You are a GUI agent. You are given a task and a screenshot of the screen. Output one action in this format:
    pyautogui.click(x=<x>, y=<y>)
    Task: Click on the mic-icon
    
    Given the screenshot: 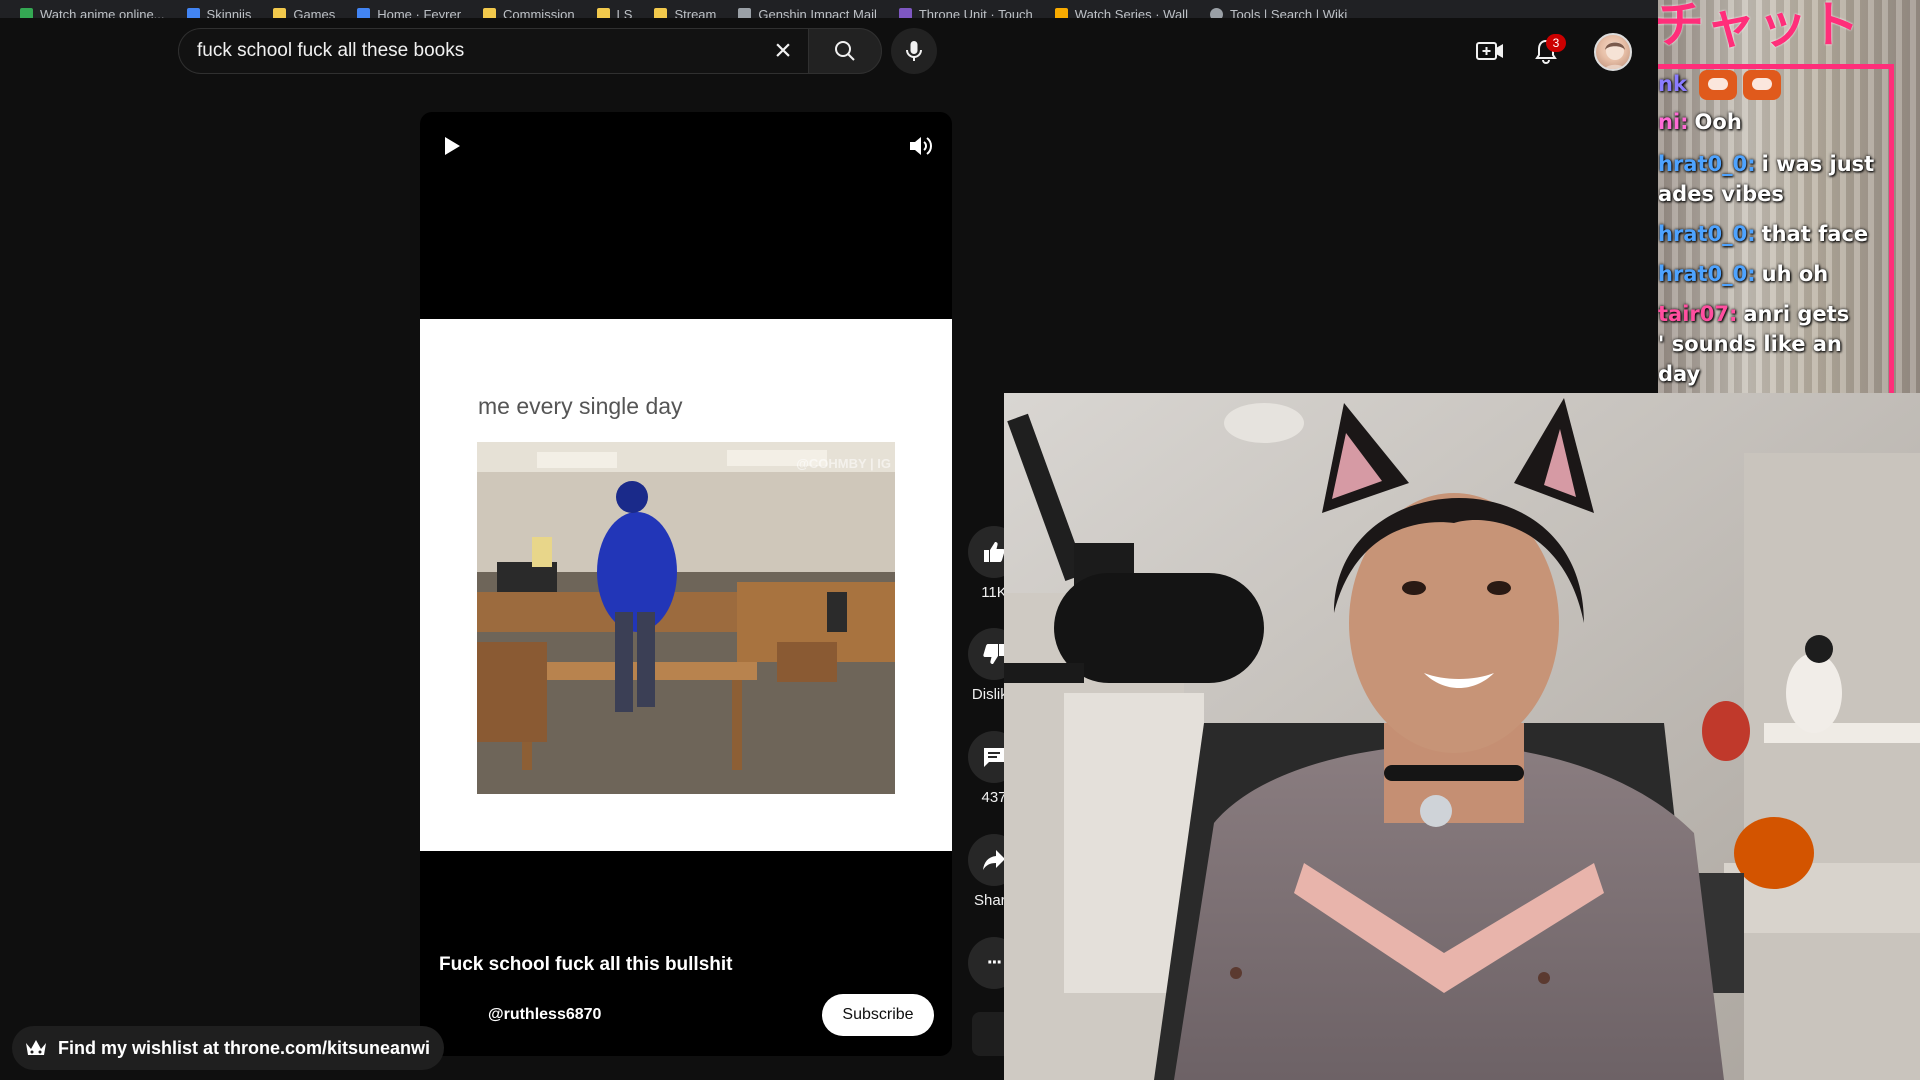 What is the action you would take?
    pyautogui.click(x=914, y=51)
    